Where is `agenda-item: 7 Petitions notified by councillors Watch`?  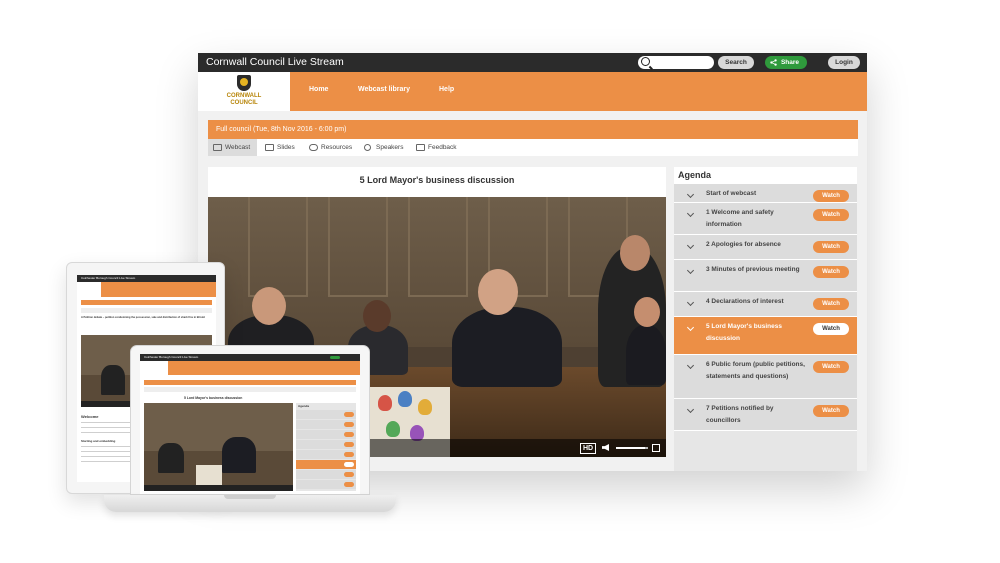
agenda-item: 7 Petitions notified by councillors Watch is located at coordinates (765, 415).